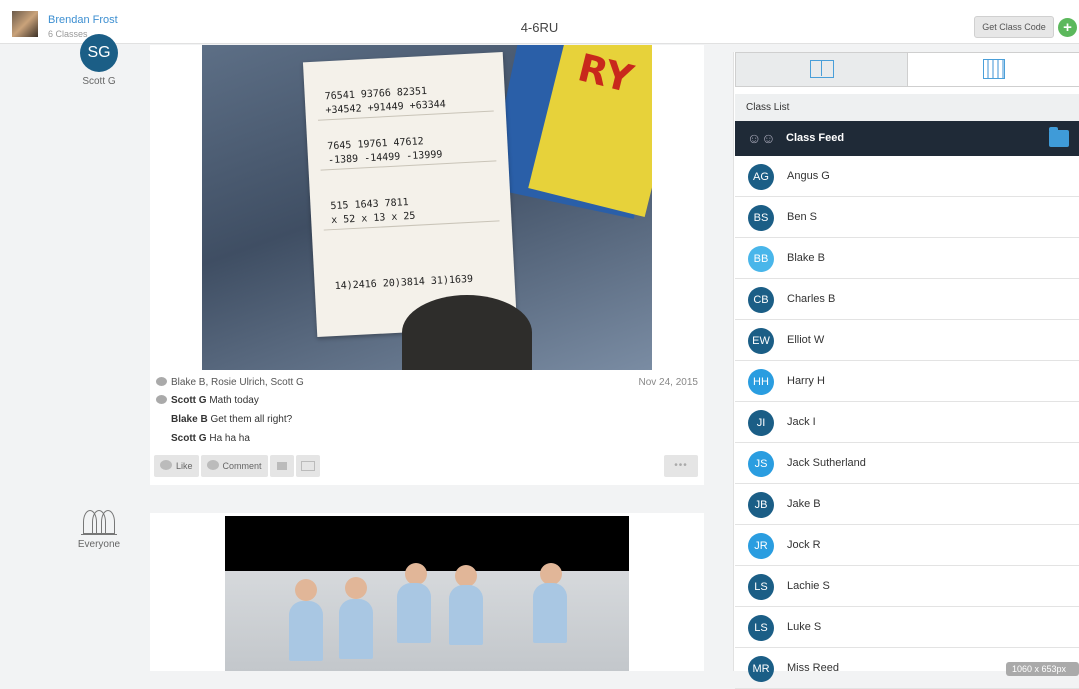 The width and height of the screenshot is (1079, 689). Describe the element at coordinates (804, 545) in the screenshot. I see `student-name: Jock R` at that location.